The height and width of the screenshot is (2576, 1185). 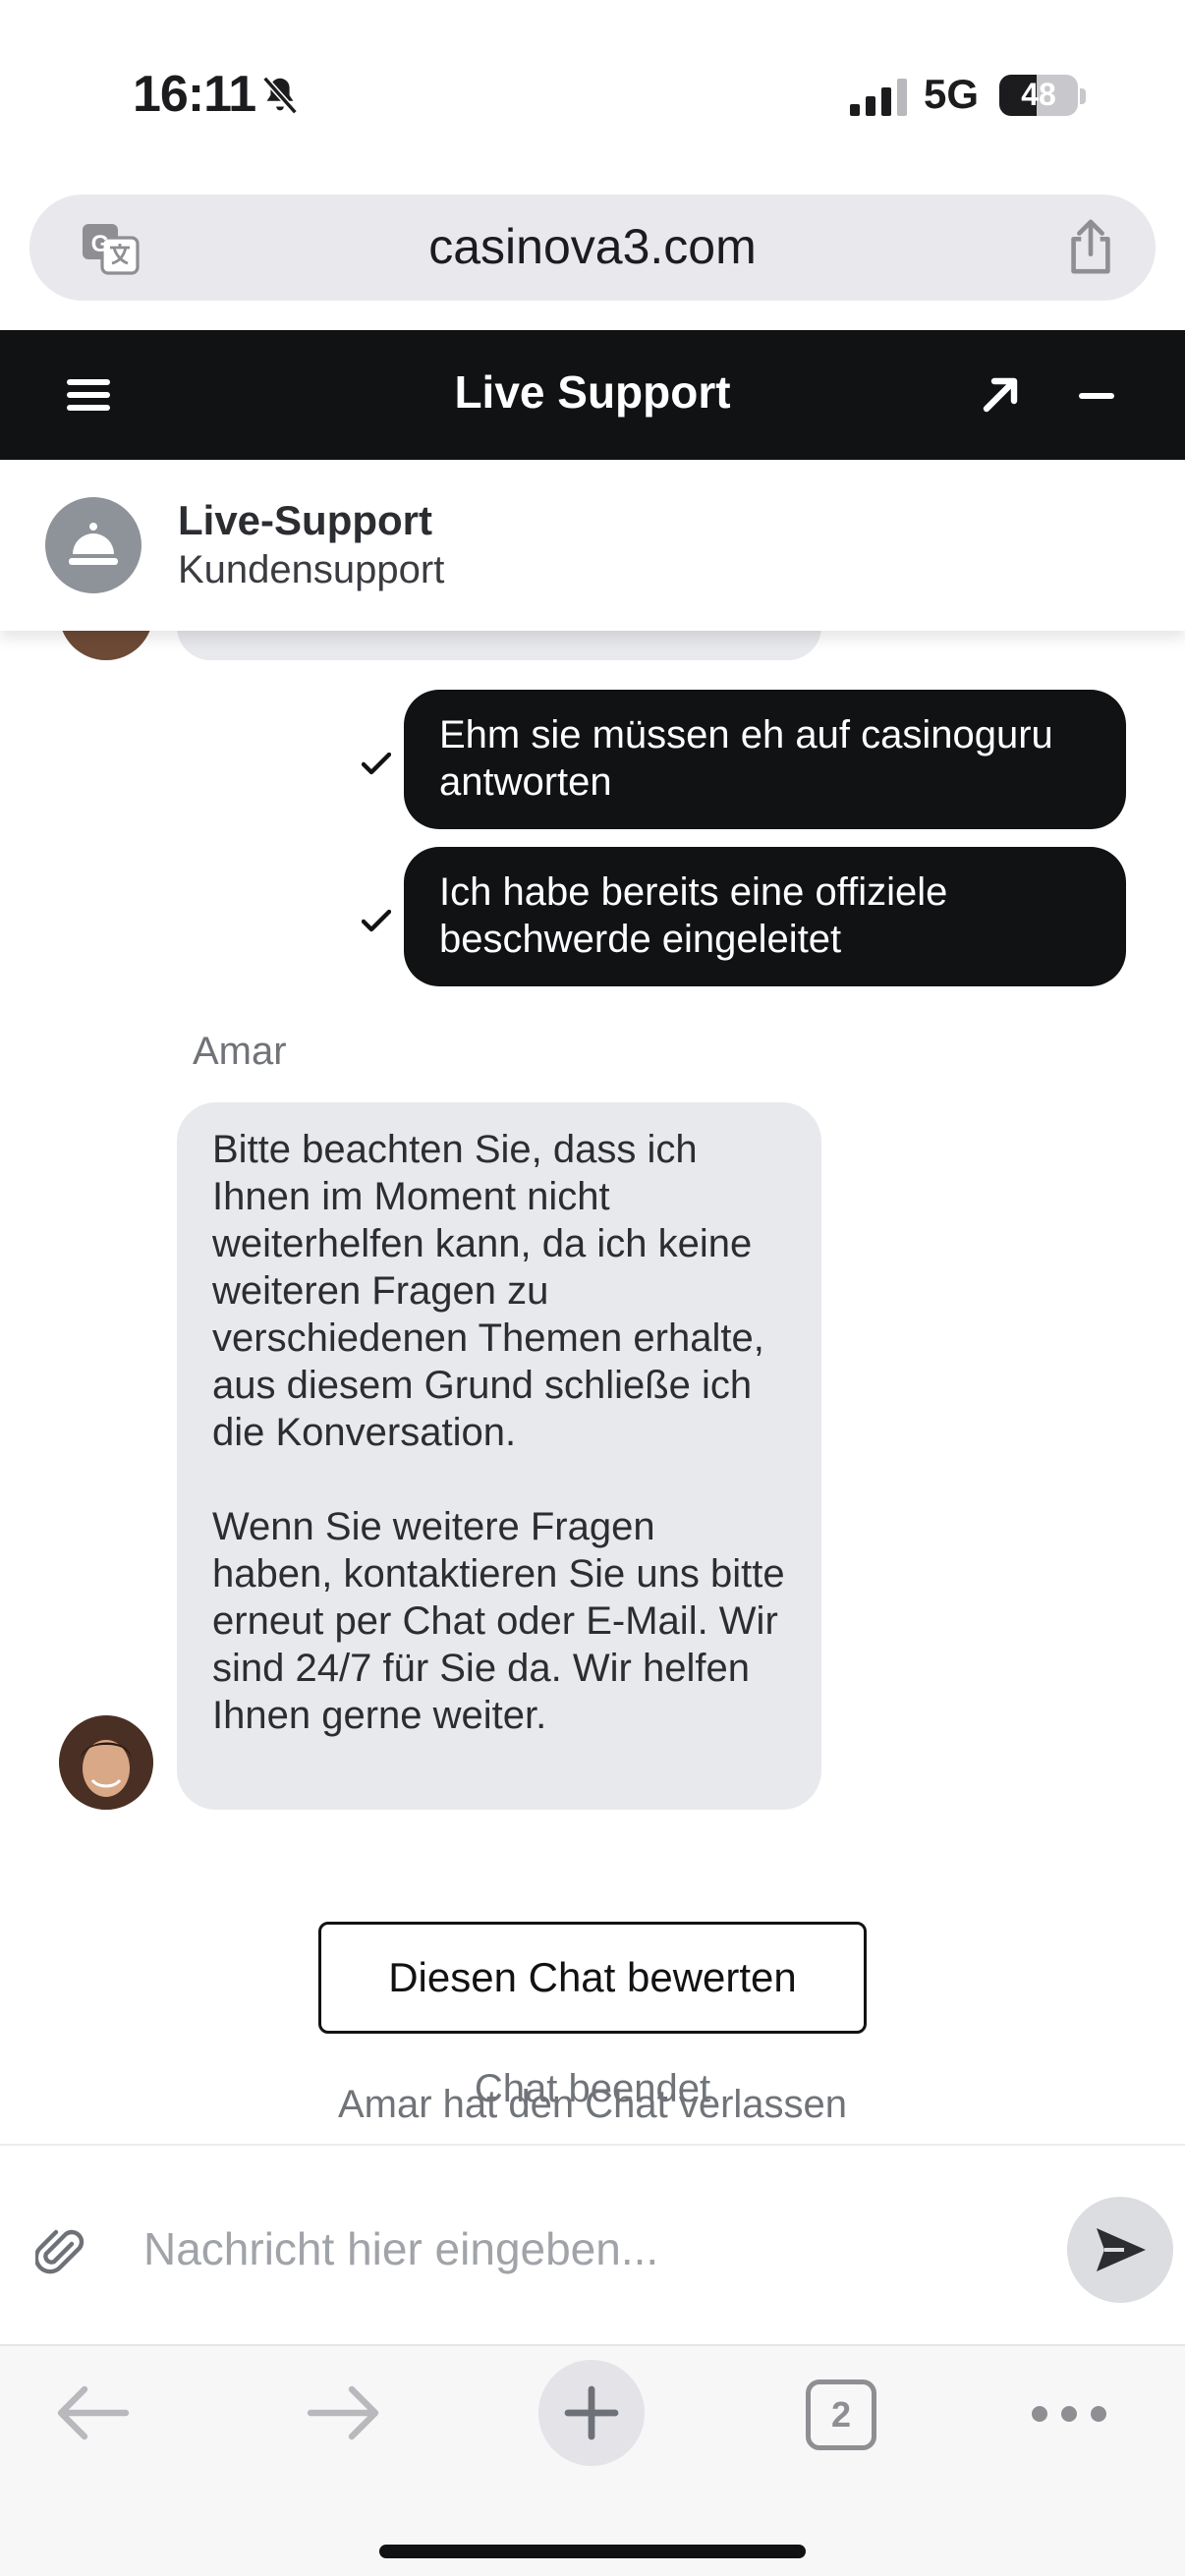 I want to click on home-indicator, so click(x=592, y=2551).